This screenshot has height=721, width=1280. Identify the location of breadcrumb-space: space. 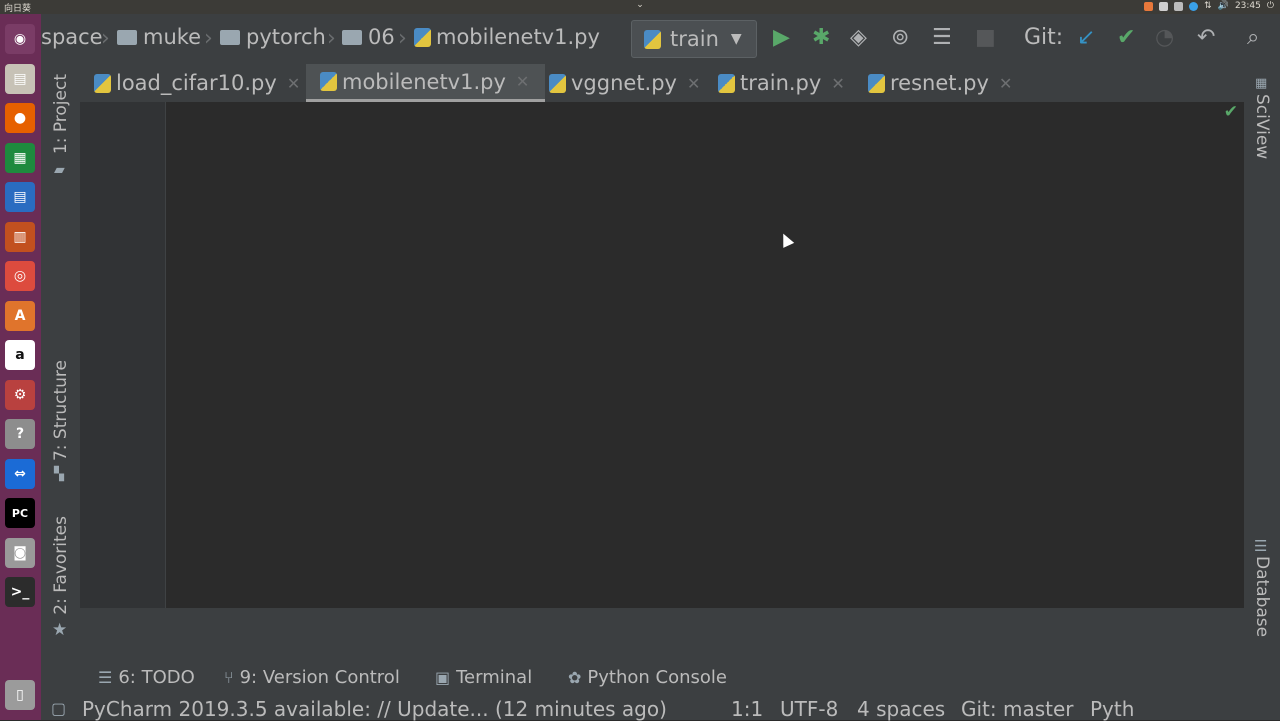
(72, 37).